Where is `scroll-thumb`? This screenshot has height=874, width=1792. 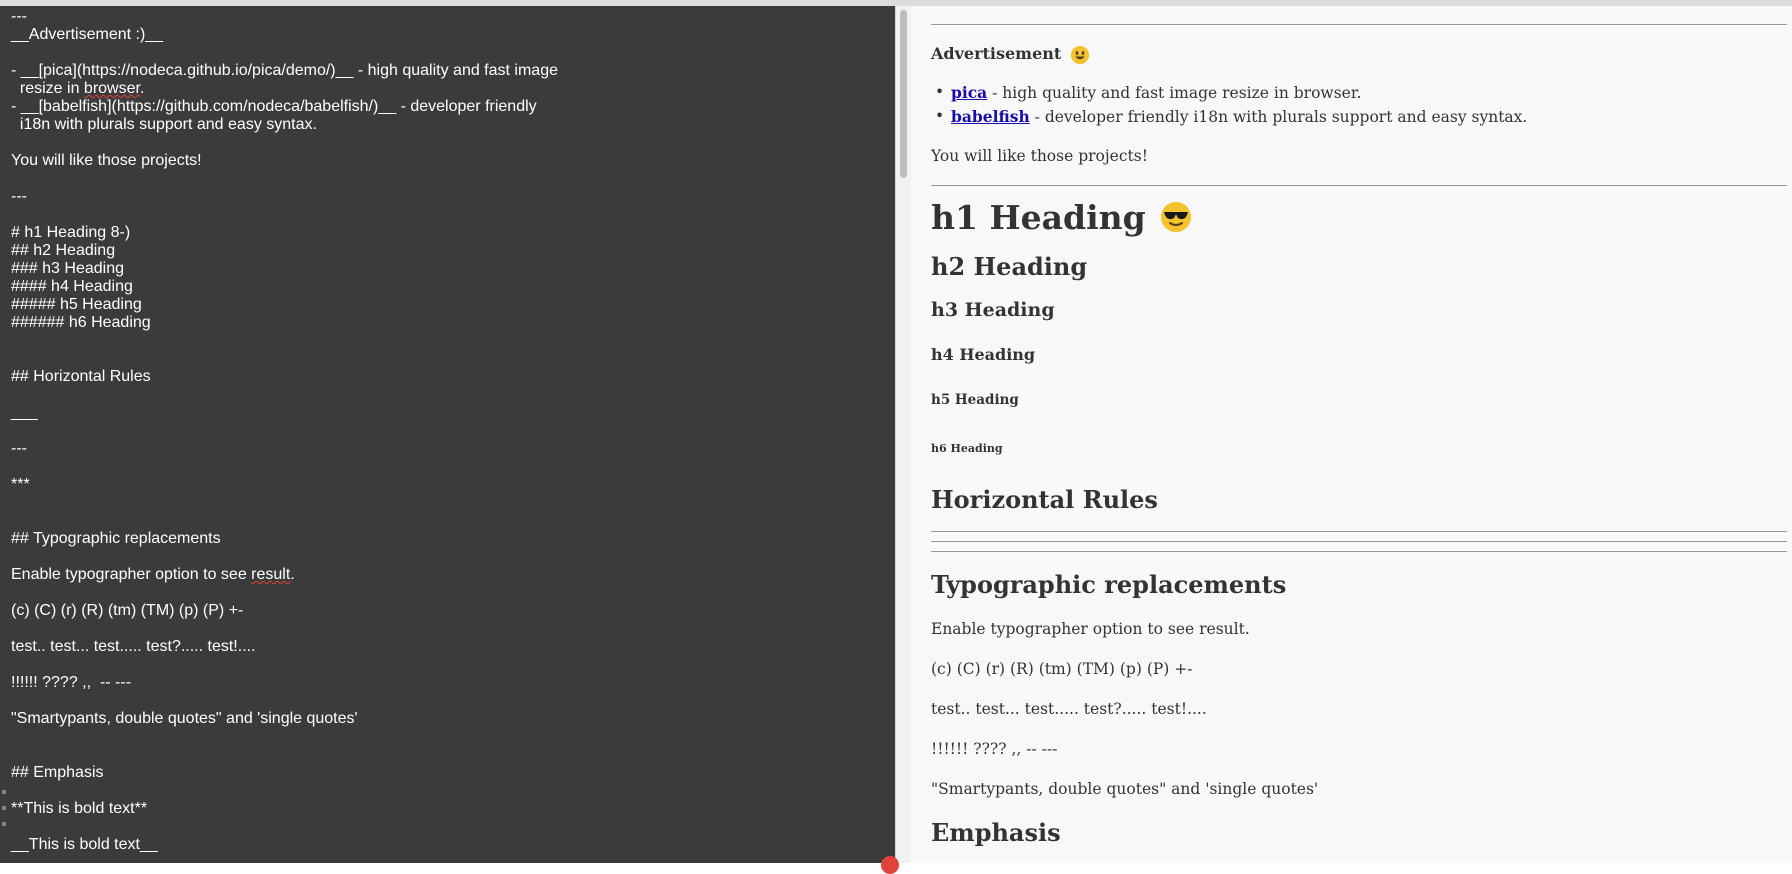
scroll-thumb is located at coordinates (903, 94).